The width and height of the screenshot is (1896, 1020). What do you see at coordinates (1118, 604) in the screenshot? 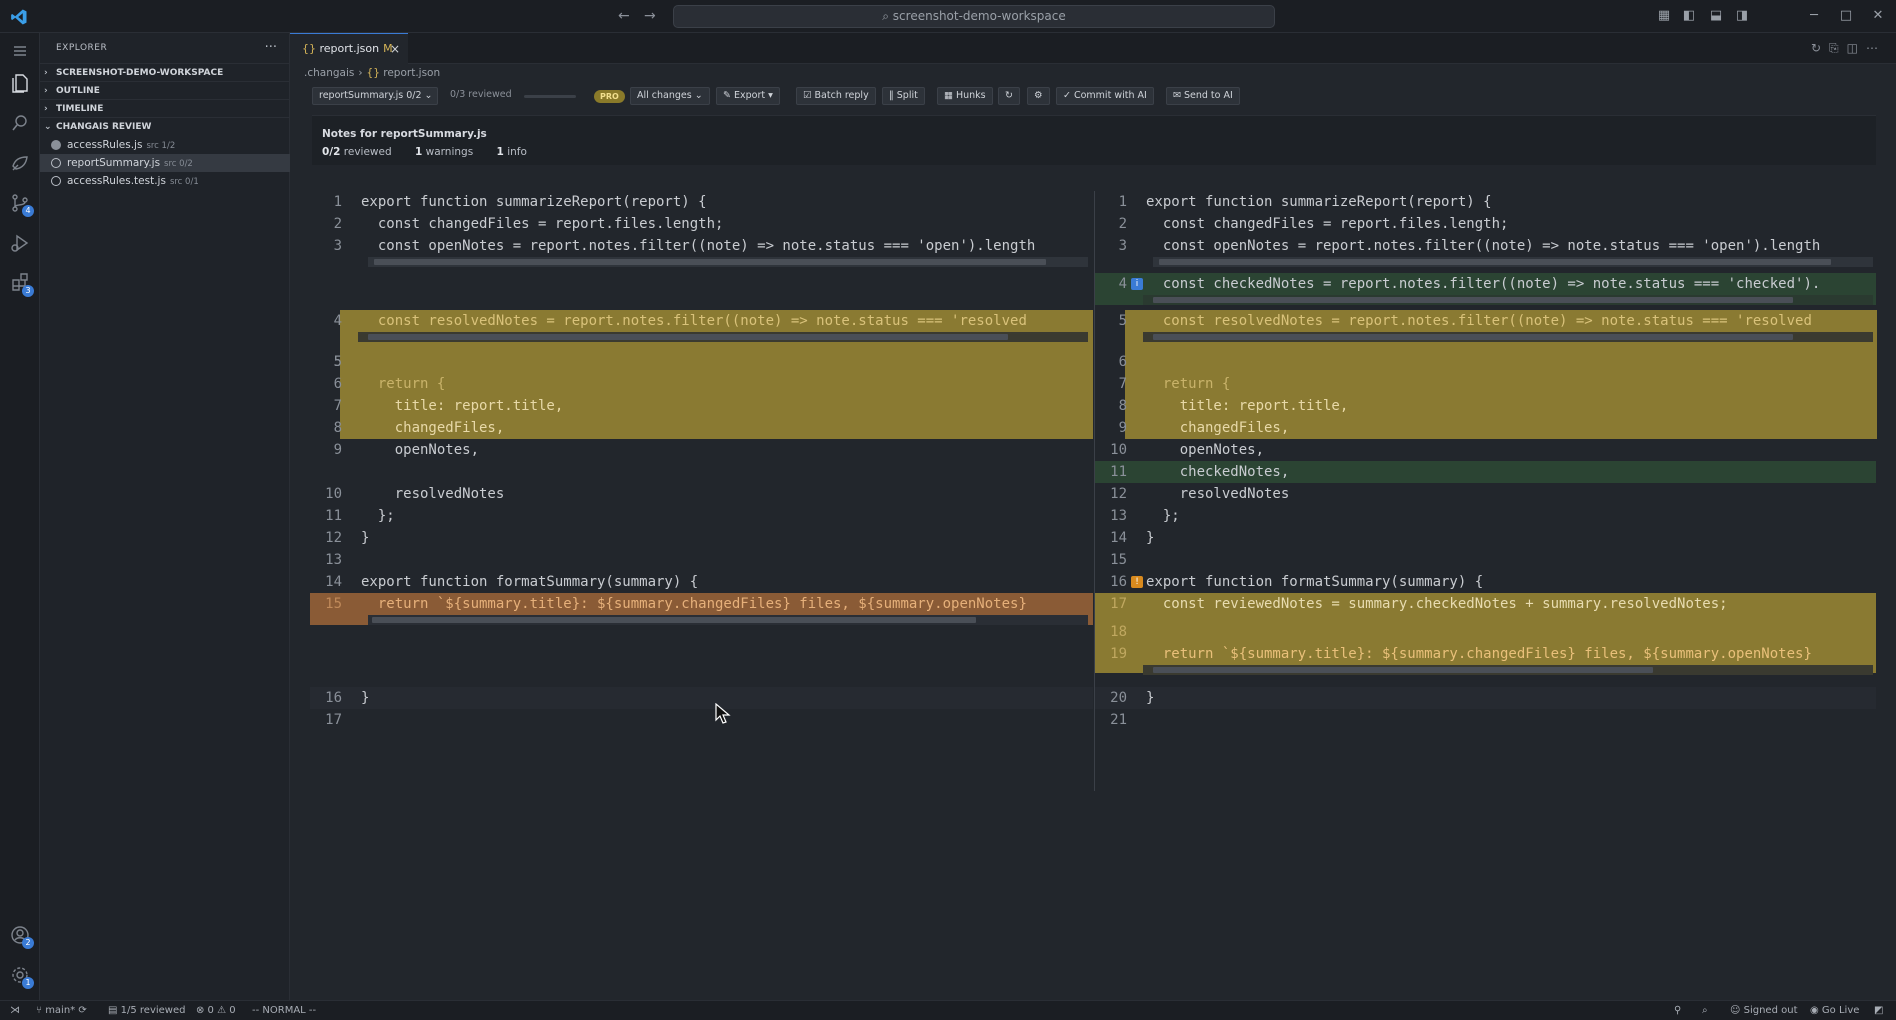
I see `line-number: 17` at bounding box center [1118, 604].